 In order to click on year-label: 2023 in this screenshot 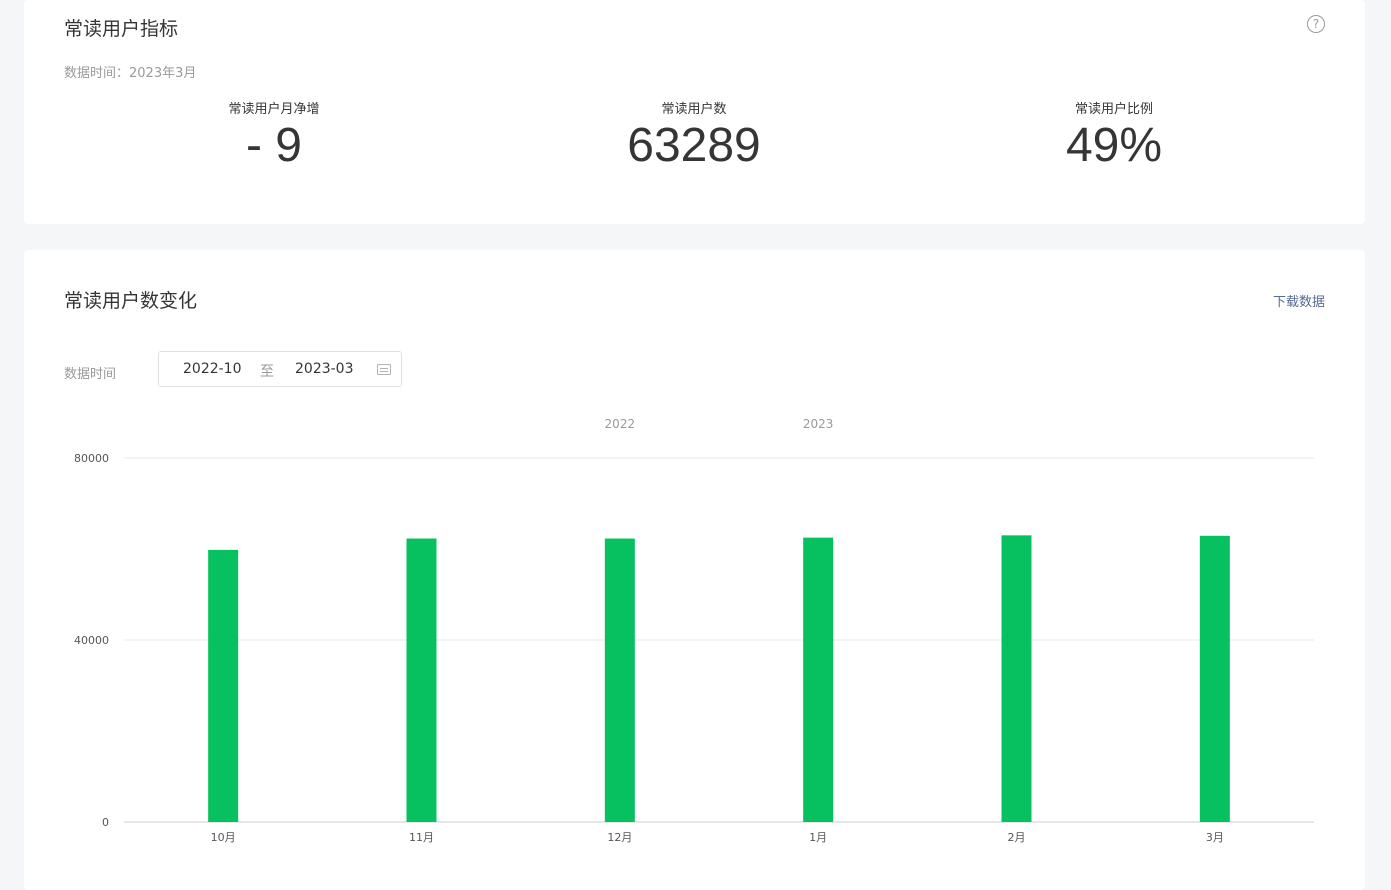, I will do `click(818, 424)`.